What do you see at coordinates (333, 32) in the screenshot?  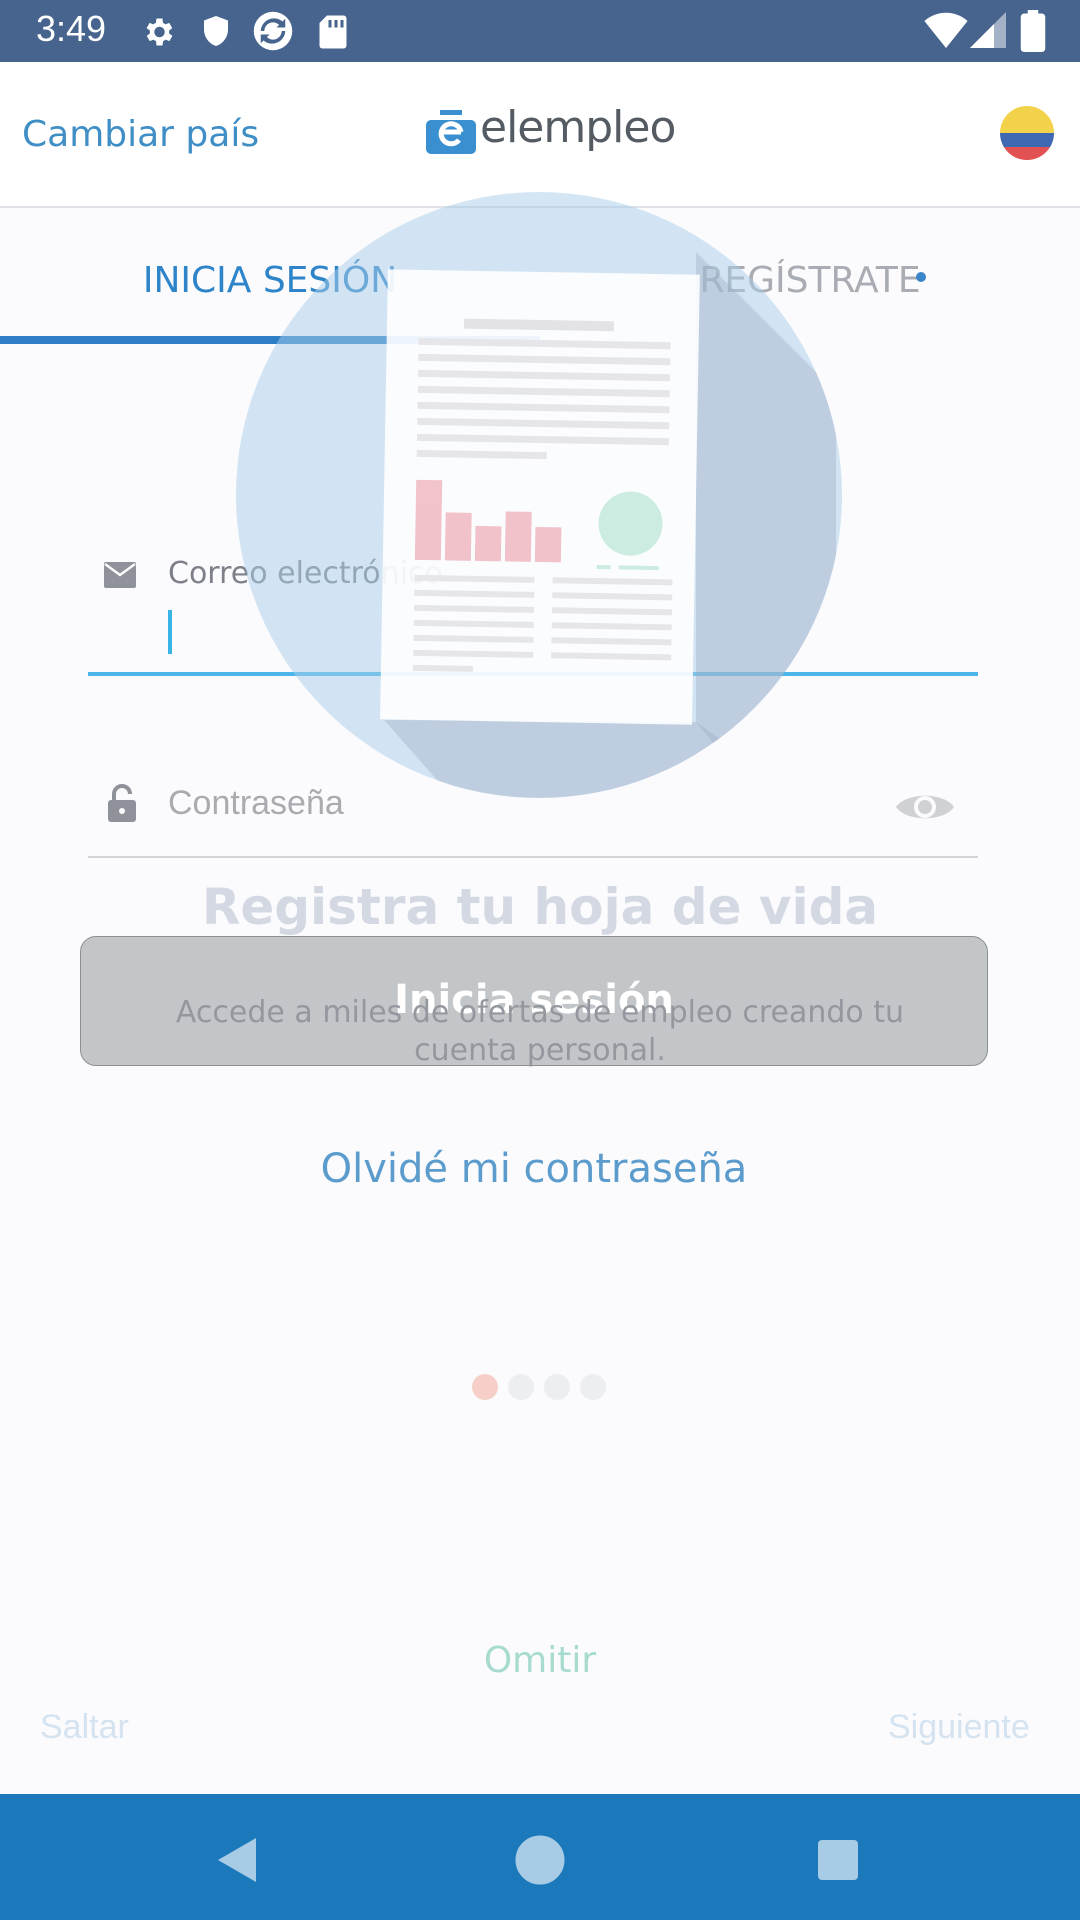 I see `sd-card-icon` at bounding box center [333, 32].